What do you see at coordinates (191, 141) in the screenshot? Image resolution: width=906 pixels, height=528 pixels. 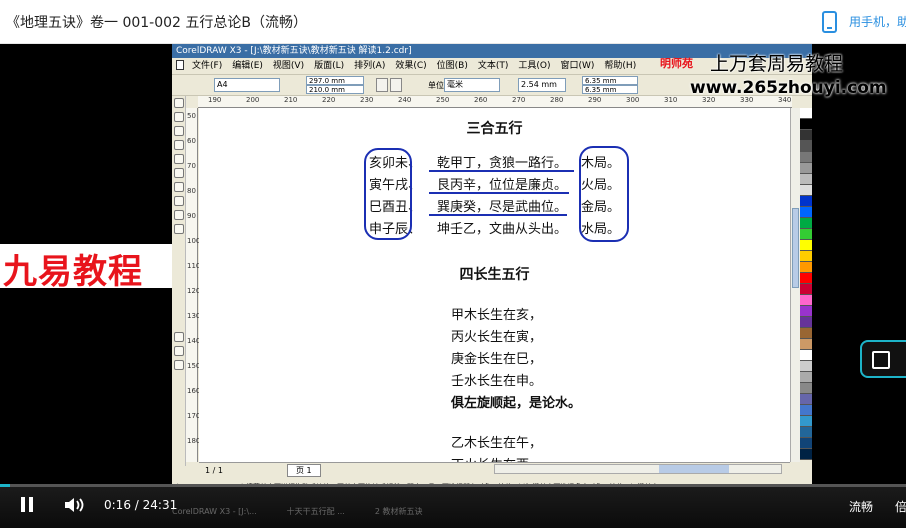 I see `ruler-tick-label: 60` at bounding box center [191, 141].